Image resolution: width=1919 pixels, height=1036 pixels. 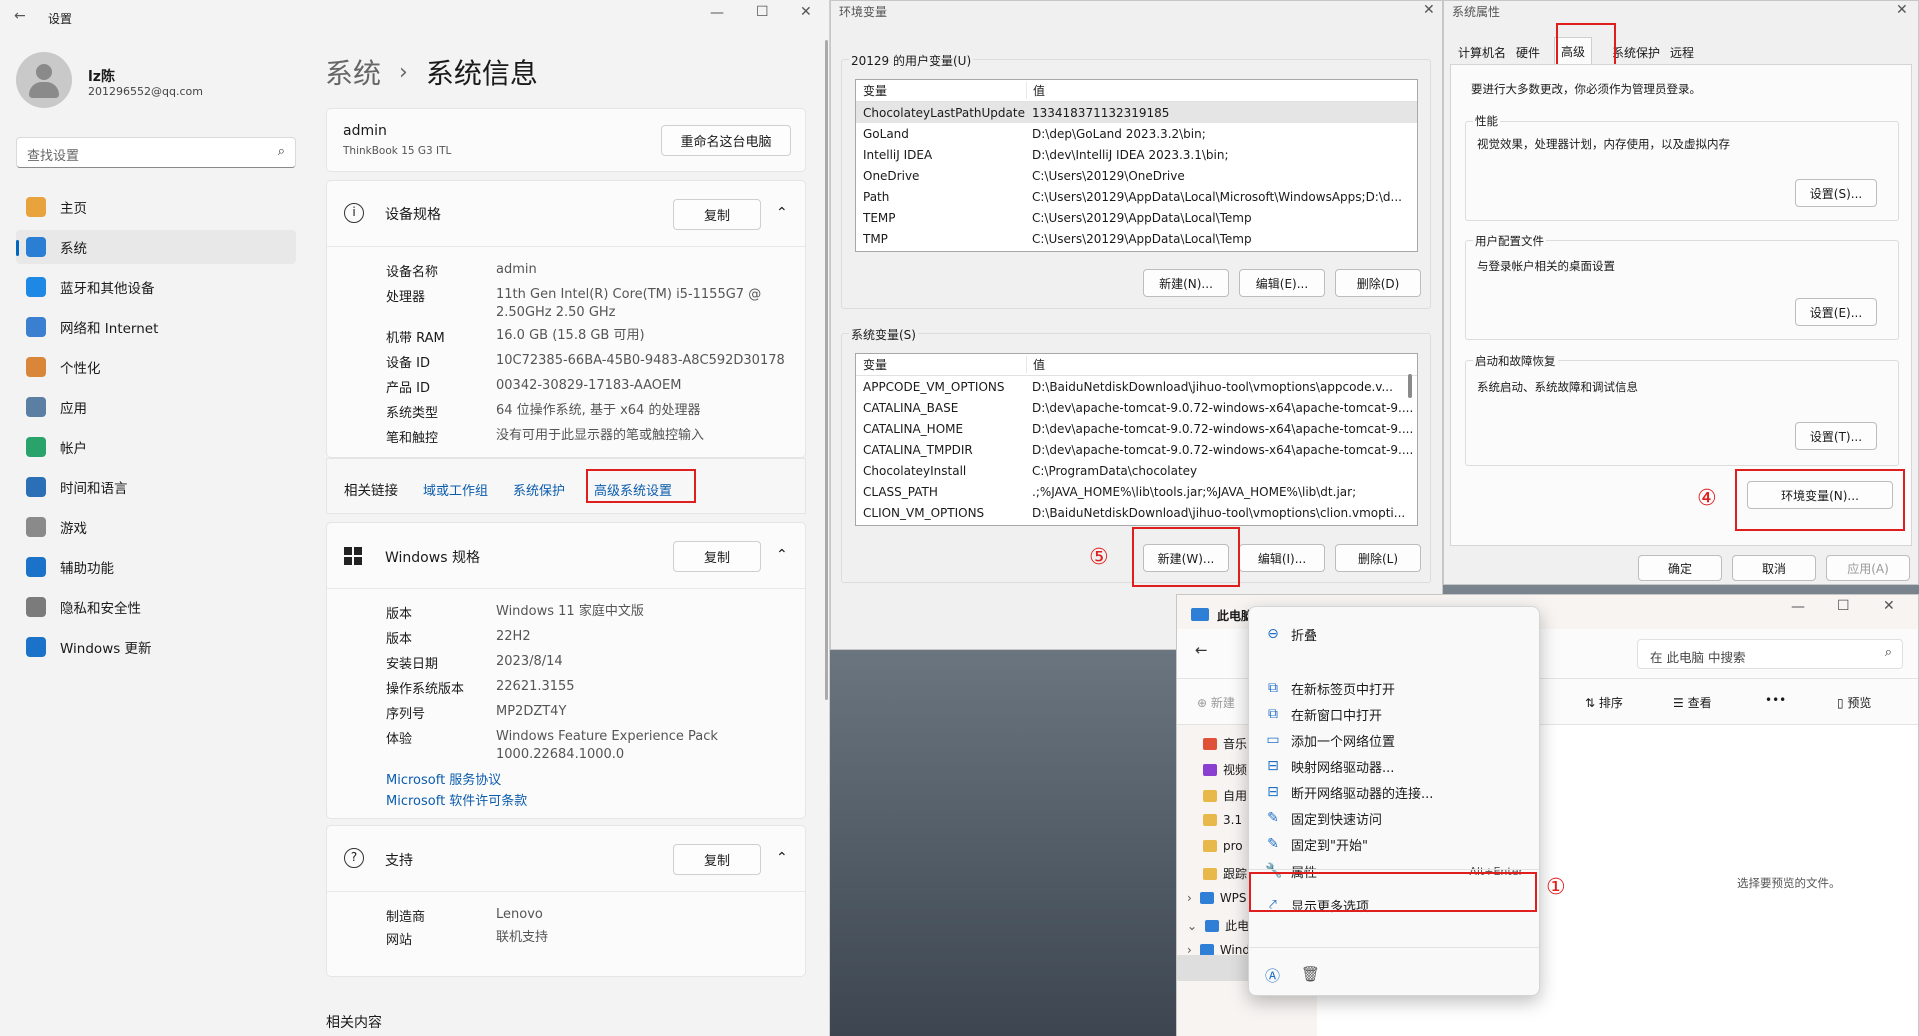 What do you see at coordinates (1192, 926) in the screenshot?
I see `expand-chevron-icon: ⌄` at bounding box center [1192, 926].